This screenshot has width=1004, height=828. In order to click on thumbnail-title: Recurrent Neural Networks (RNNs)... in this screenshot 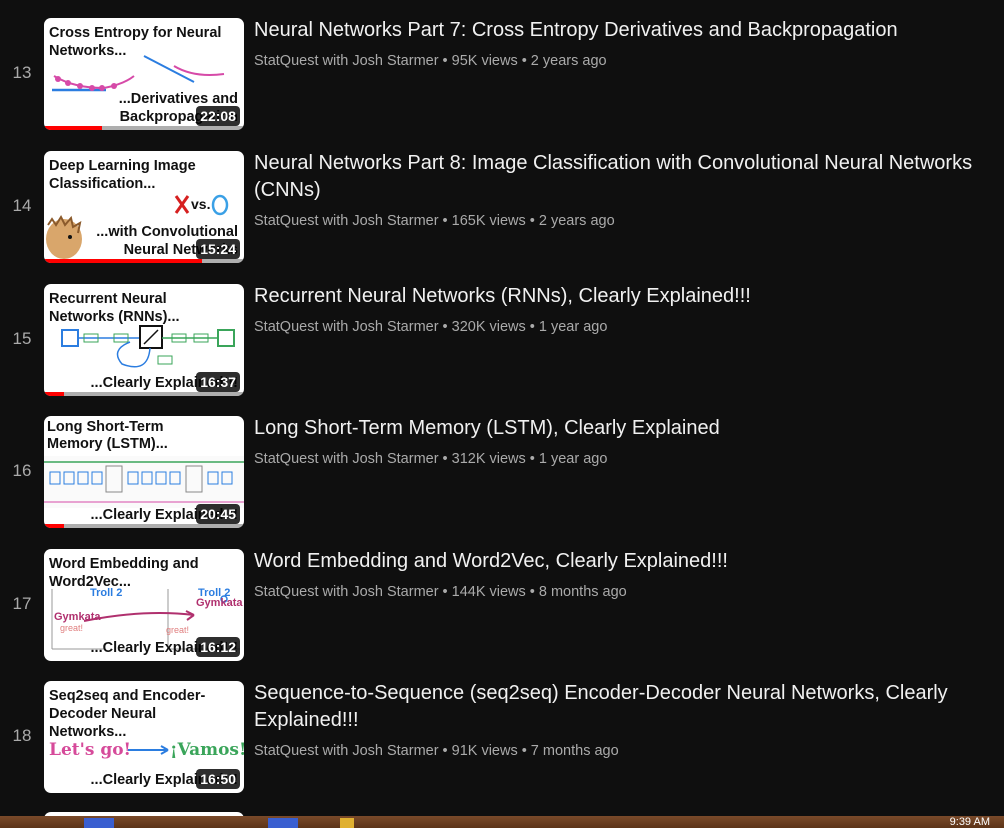, I will do `click(114, 308)`.